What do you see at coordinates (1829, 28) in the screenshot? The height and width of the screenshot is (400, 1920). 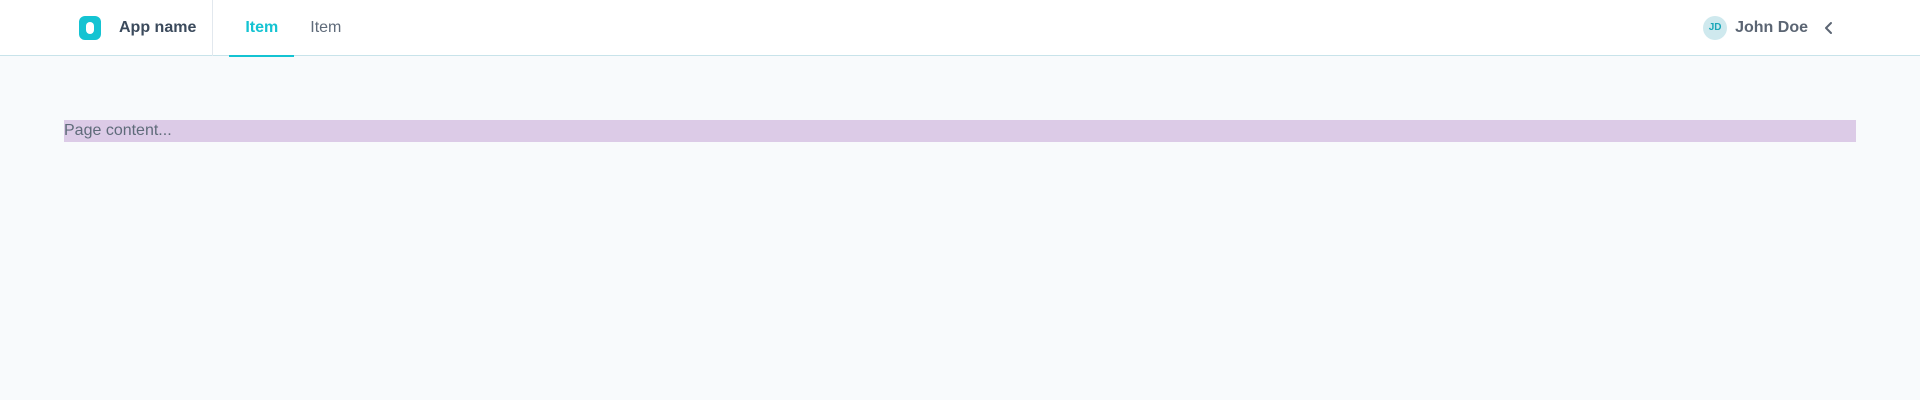 I see `chevron-left-icon` at bounding box center [1829, 28].